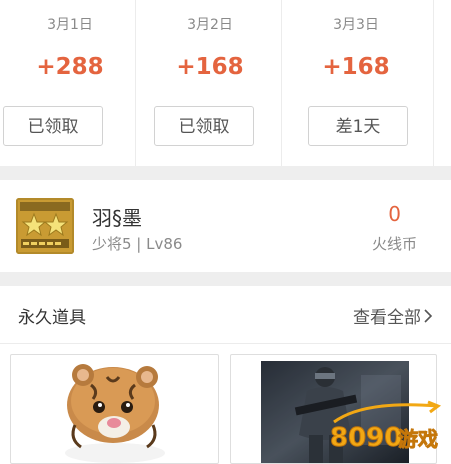 The width and height of the screenshot is (451, 464). I want to click on svg-text: 游戏, so click(418, 439).